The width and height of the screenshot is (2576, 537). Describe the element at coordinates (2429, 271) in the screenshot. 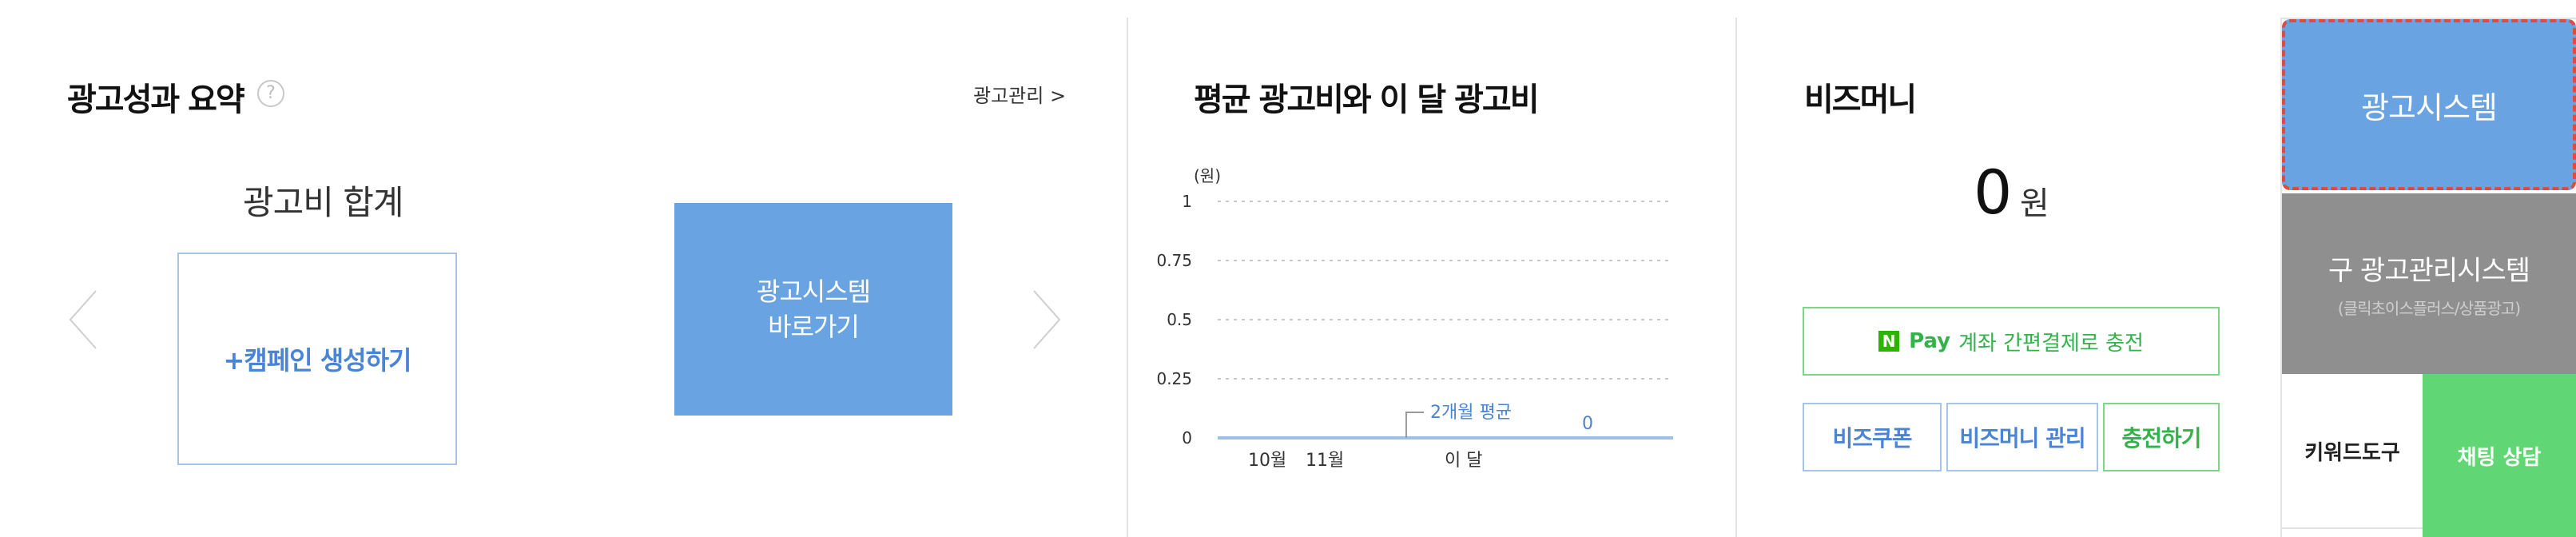

I see `old-ad-management-label: 구 광고관리시스템` at that location.